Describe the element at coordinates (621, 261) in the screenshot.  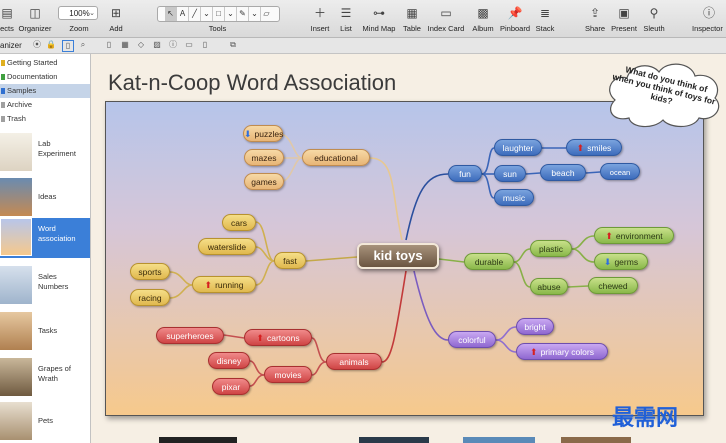
I see `node-germs: ⬇ germs` at that location.